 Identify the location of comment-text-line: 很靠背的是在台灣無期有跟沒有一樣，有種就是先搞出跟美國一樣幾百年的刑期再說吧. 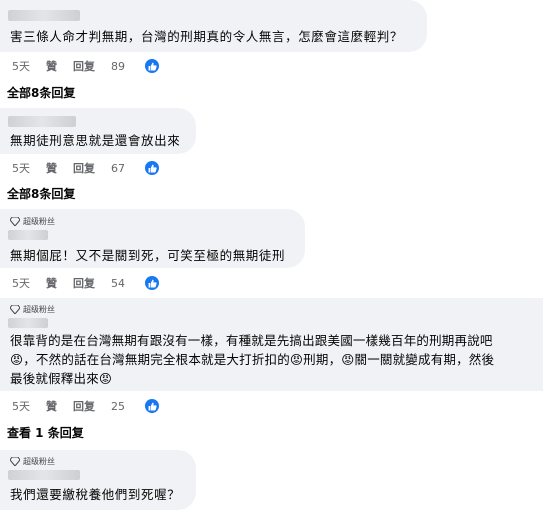
(251, 340).